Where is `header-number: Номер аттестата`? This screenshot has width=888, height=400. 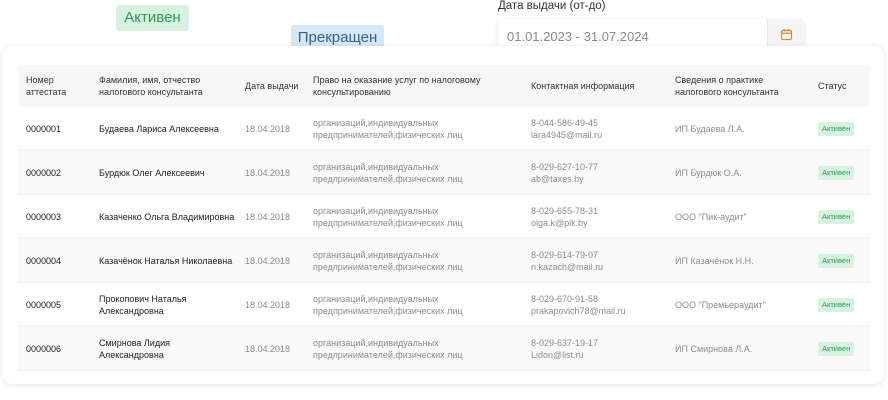
header-number: Номер аттестата is located at coordinates (54, 86).